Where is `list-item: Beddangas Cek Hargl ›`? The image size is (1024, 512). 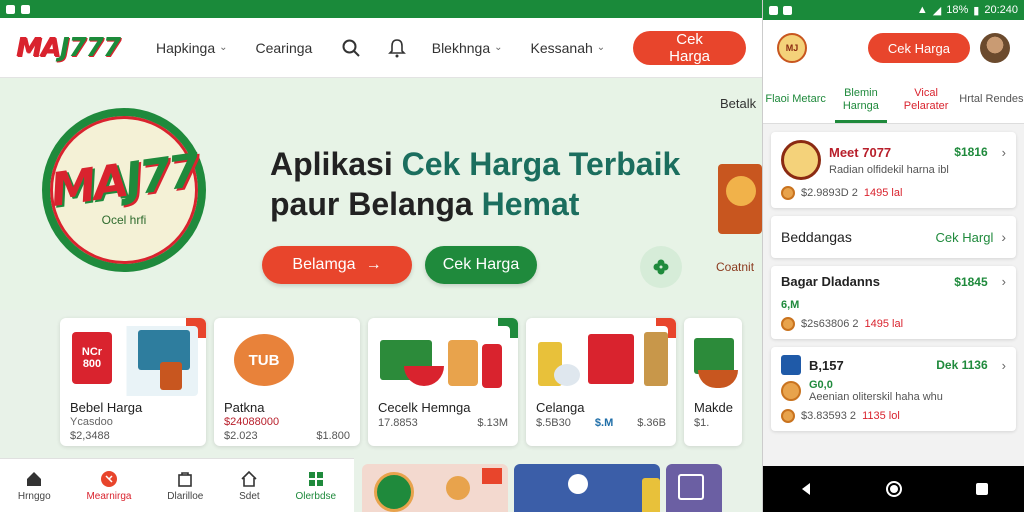
list-item: Beddangas Cek Hargl › is located at coordinates (893, 237).